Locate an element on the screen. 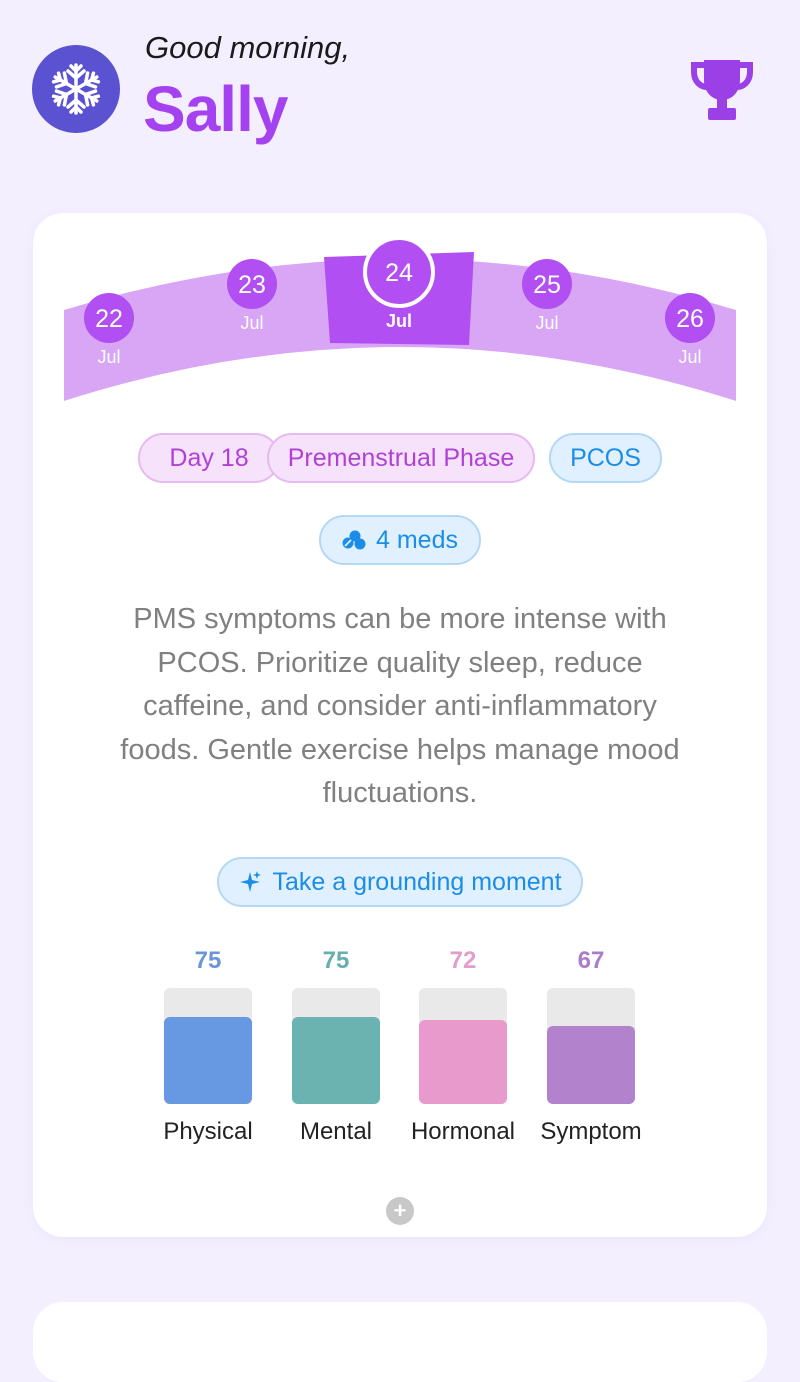  score-symptom: 67 Symptom is located at coordinates (591, 1045).